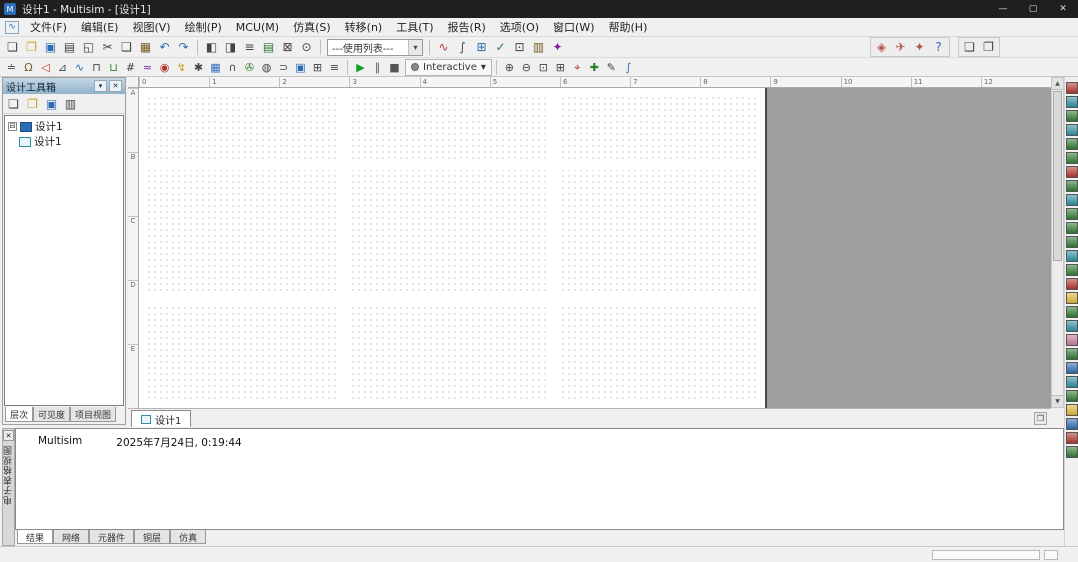 The image size is (1078, 562). Describe the element at coordinates (312, 27) in the screenshot. I see `menu-simulate: 仿真(S)` at that location.